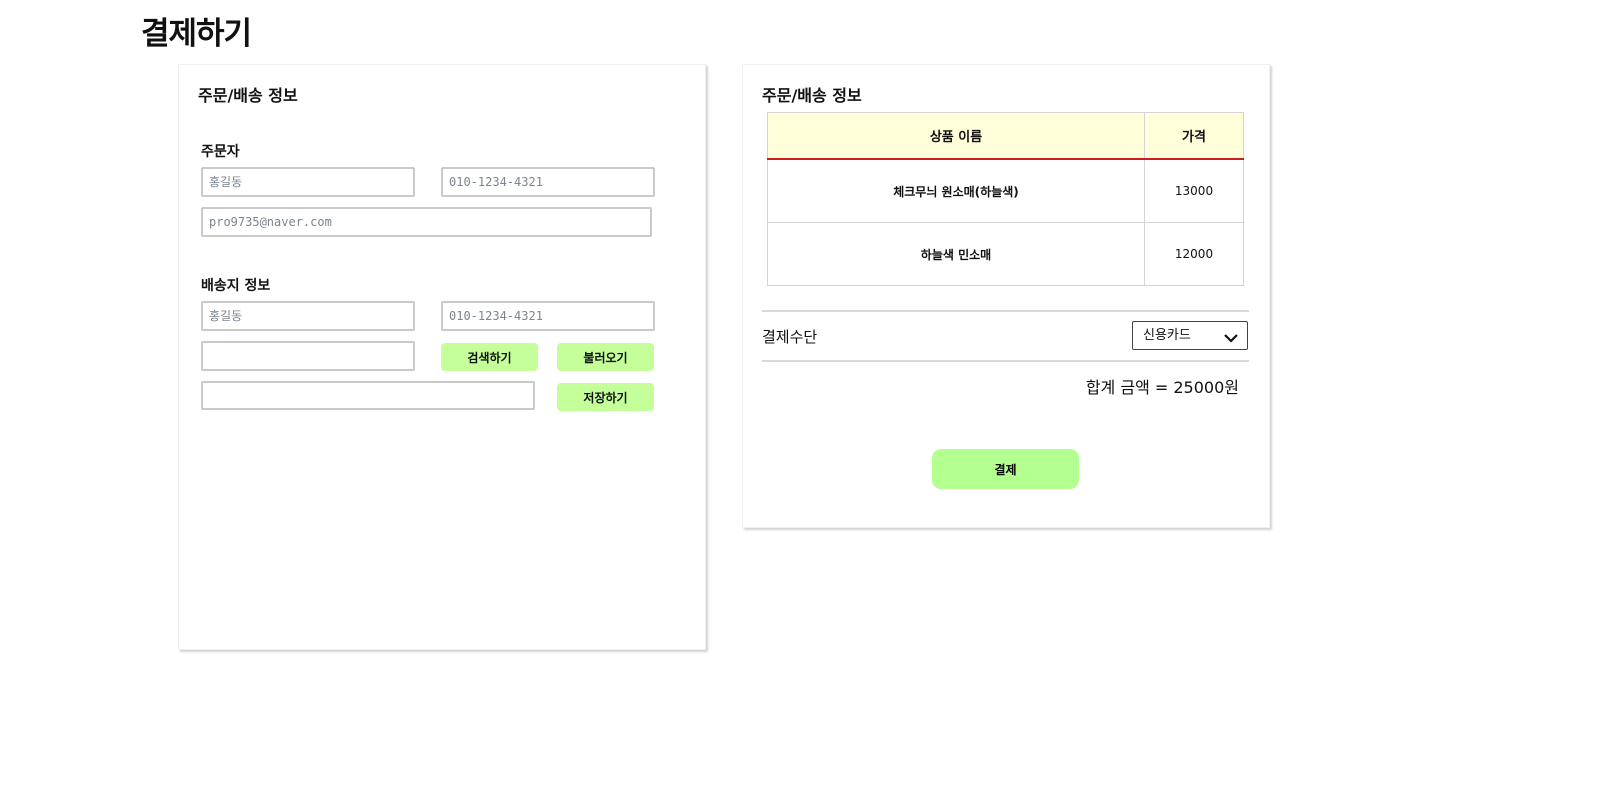 Image resolution: width=1613 pixels, height=794 pixels. Describe the element at coordinates (956, 136) in the screenshot. I see `column-header-name: 상품 이름` at that location.